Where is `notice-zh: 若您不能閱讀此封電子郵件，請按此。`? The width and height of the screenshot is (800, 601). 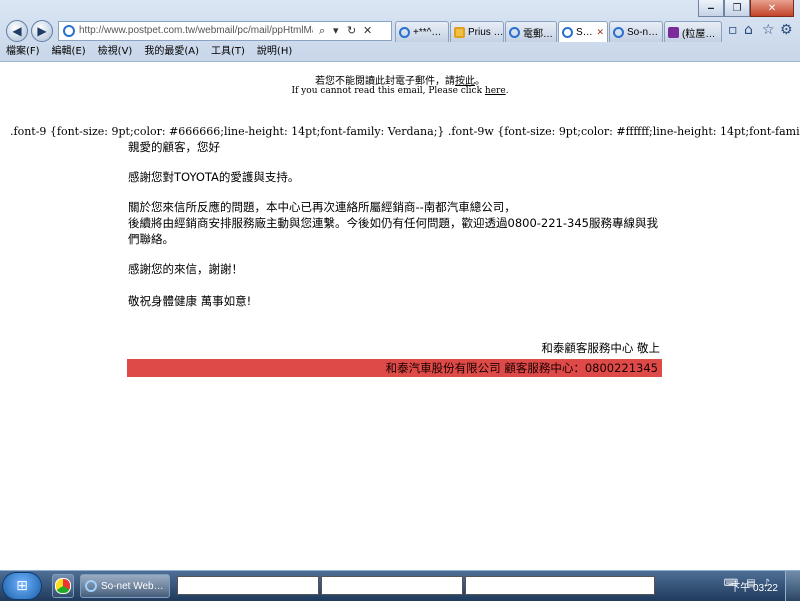 notice-zh: 若您不能閱讀此封電子郵件，請按此。 is located at coordinates (400, 79).